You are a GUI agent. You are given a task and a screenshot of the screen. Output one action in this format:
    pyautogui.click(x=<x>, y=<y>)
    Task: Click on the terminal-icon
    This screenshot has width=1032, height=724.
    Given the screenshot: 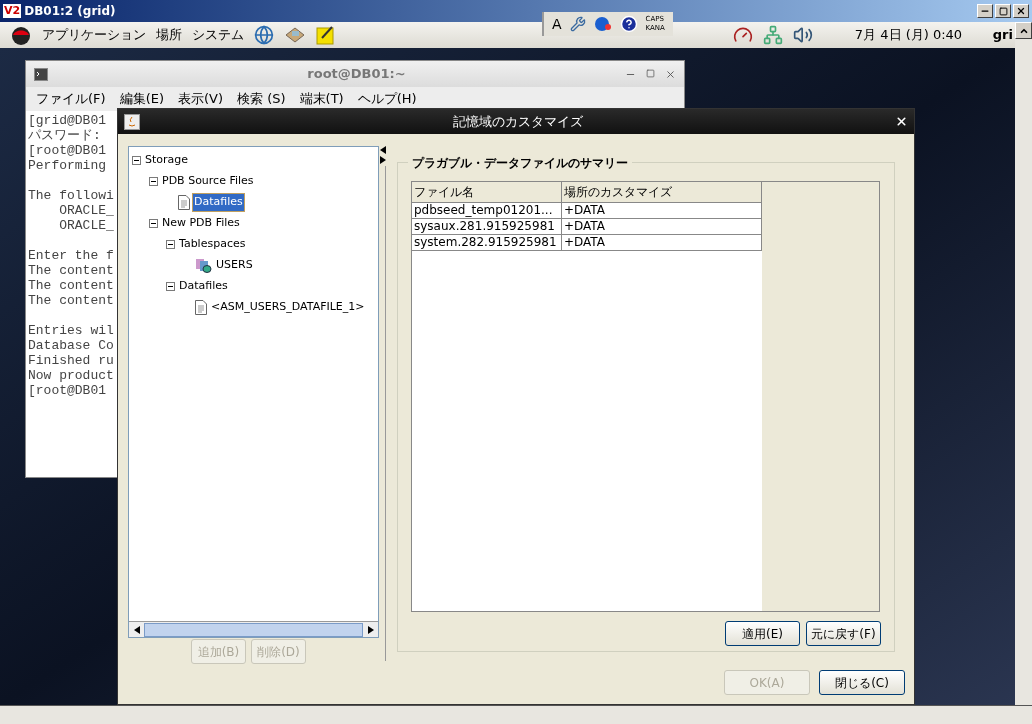 What is the action you would take?
    pyautogui.click(x=41, y=74)
    